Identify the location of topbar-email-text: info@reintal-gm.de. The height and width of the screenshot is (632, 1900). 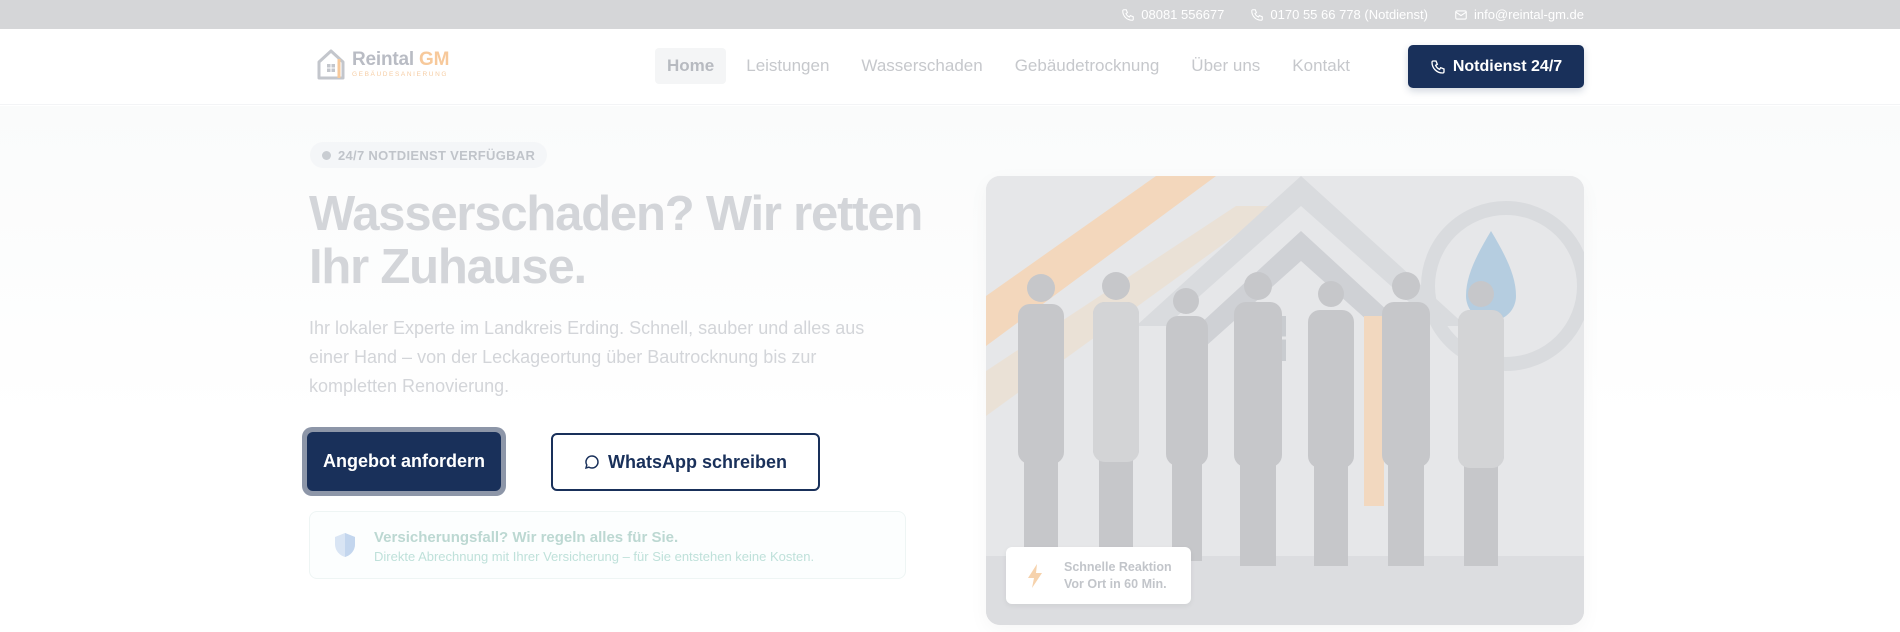
(1528, 14).